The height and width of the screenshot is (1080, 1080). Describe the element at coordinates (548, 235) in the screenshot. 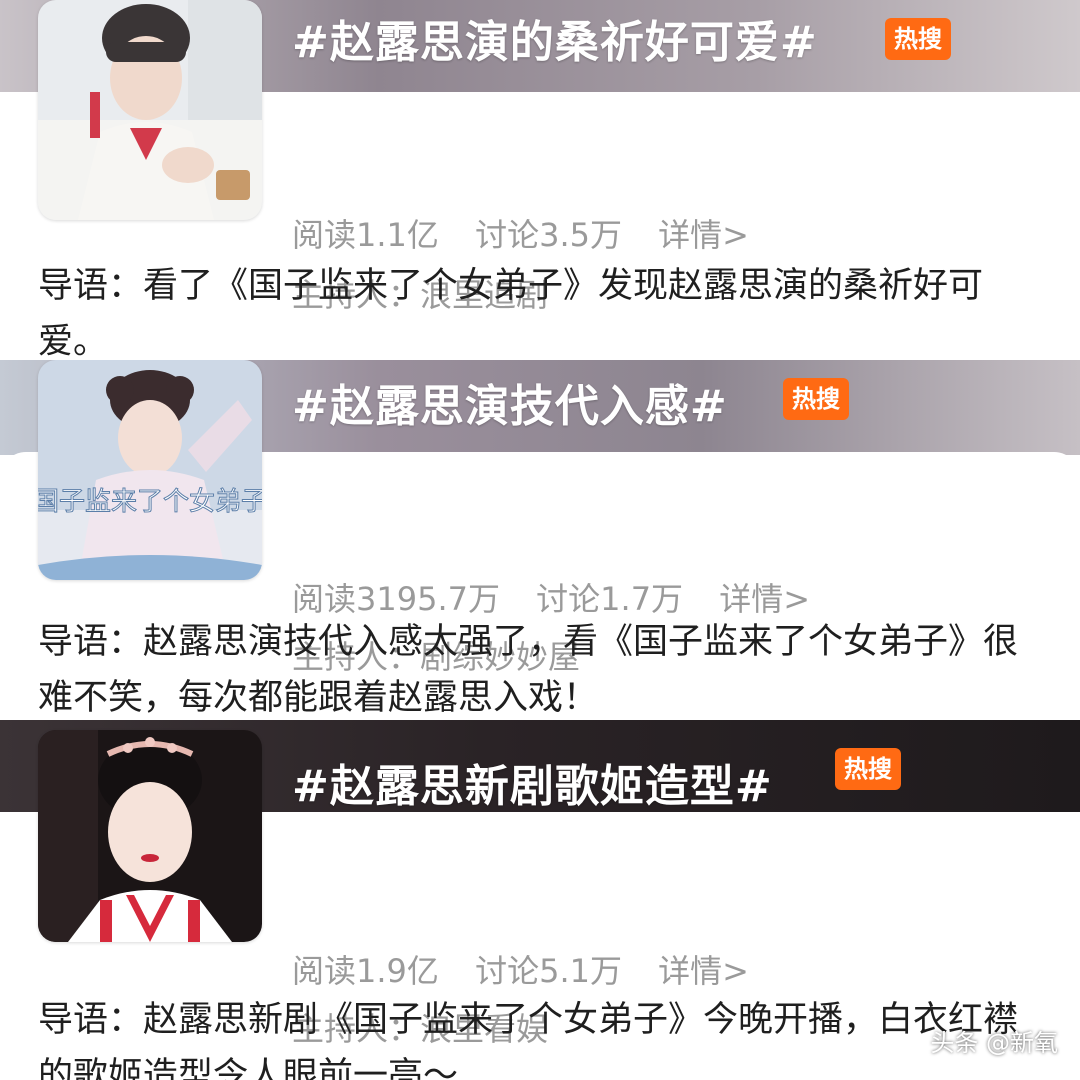

I see `discussion-count: 讨论3.5万` at that location.